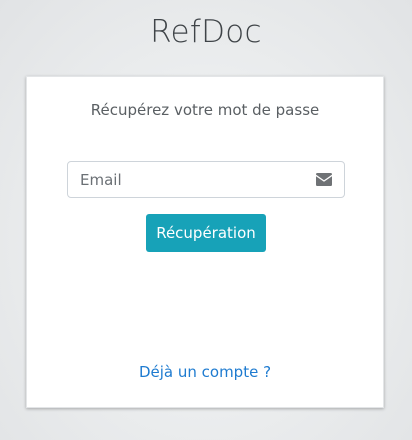 This screenshot has width=412, height=440. Describe the element at coordinates (324, 179) in the screenshot. I see `envelope-icon` at that location.